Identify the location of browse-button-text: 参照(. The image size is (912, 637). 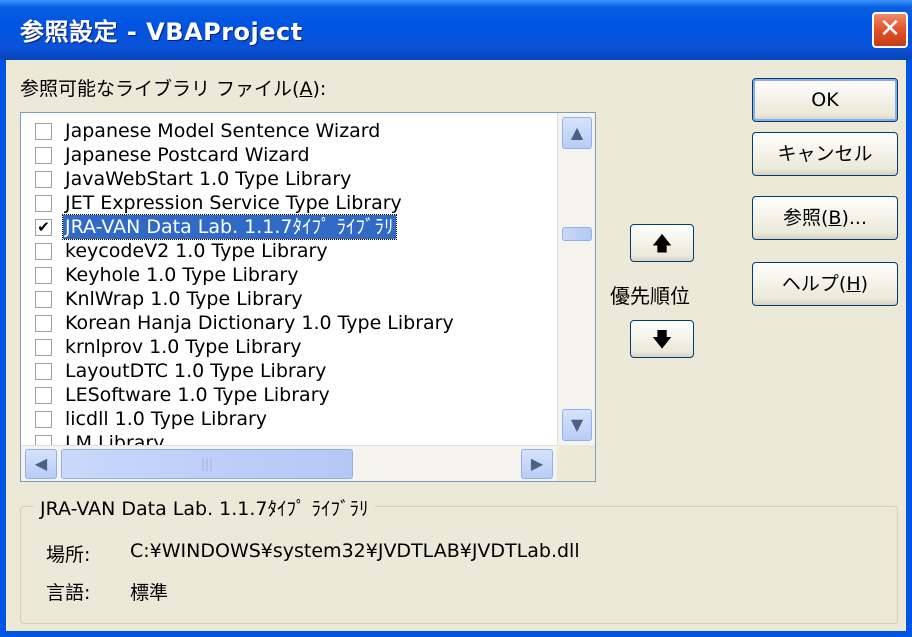
(806, 218).